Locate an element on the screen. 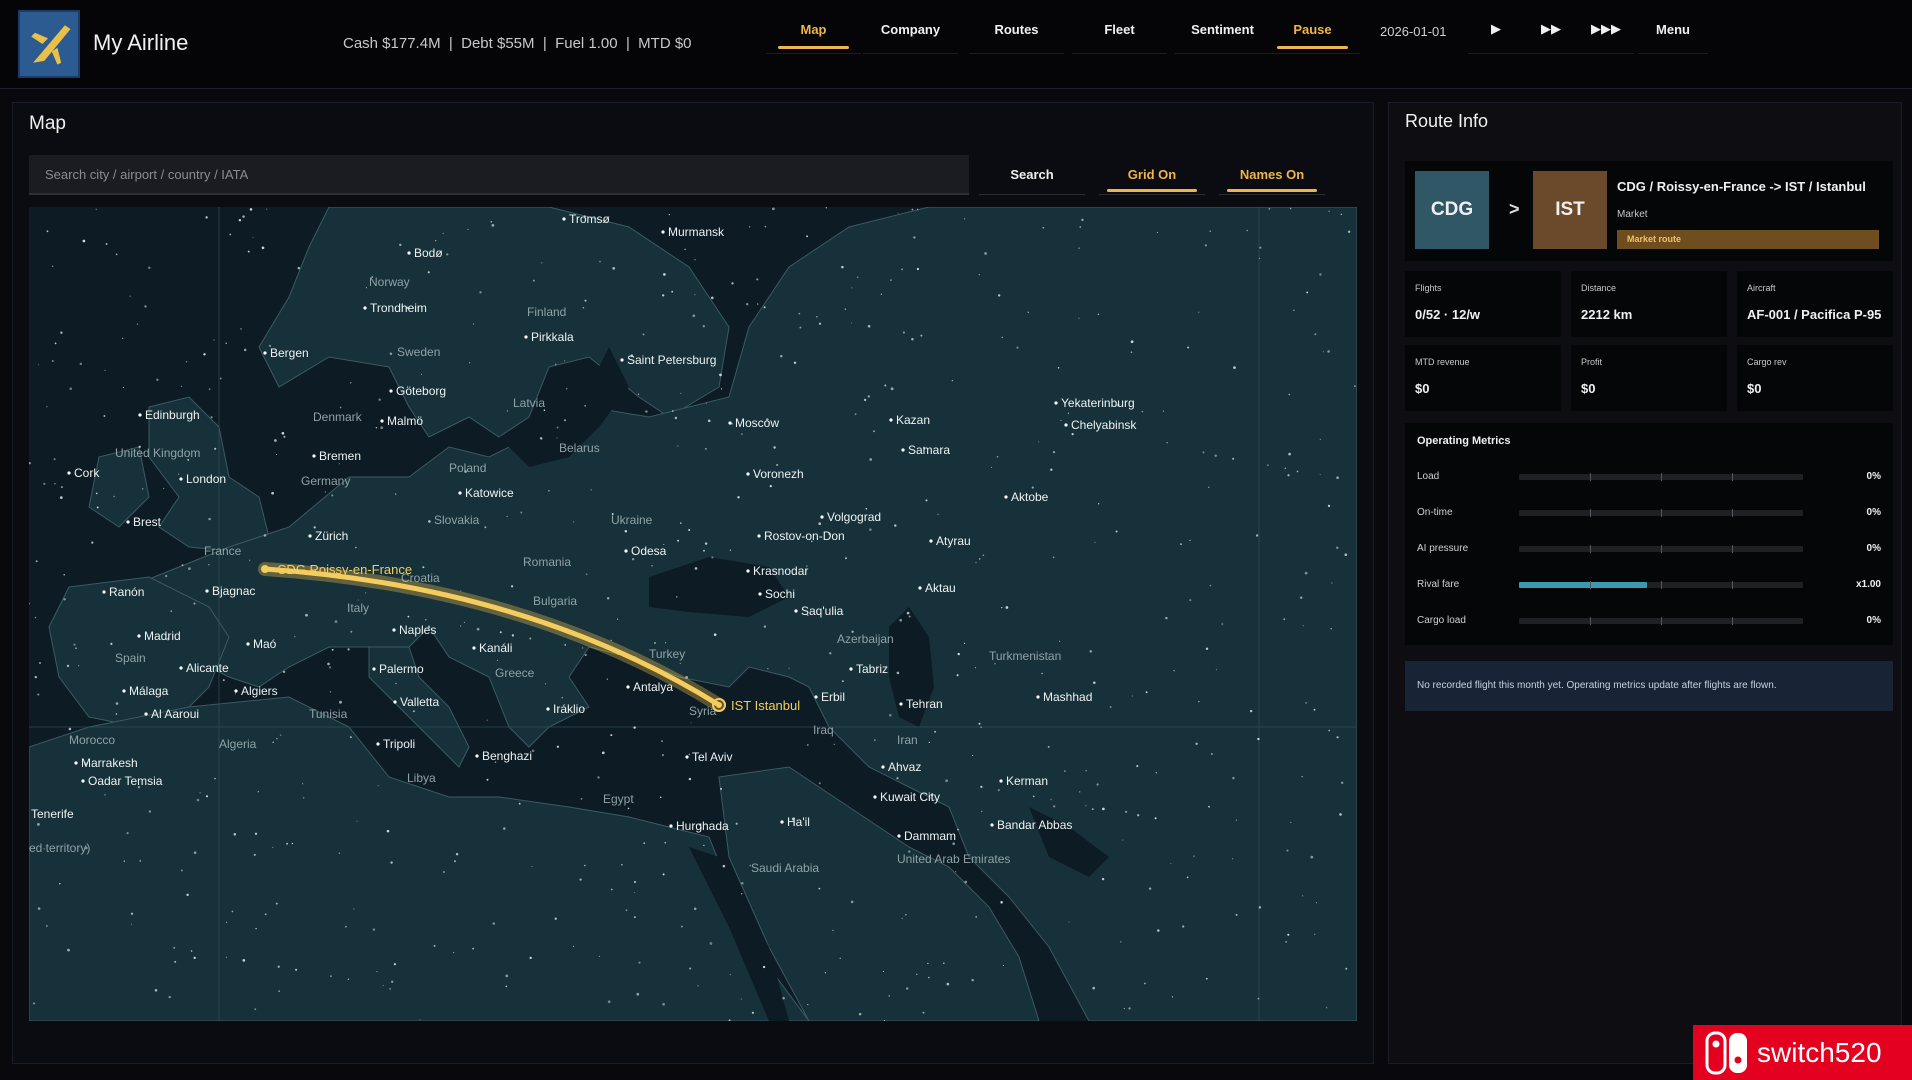 The image size is (1912, 1080). city-label: Mashhad is located at coordinates (1067, 697).